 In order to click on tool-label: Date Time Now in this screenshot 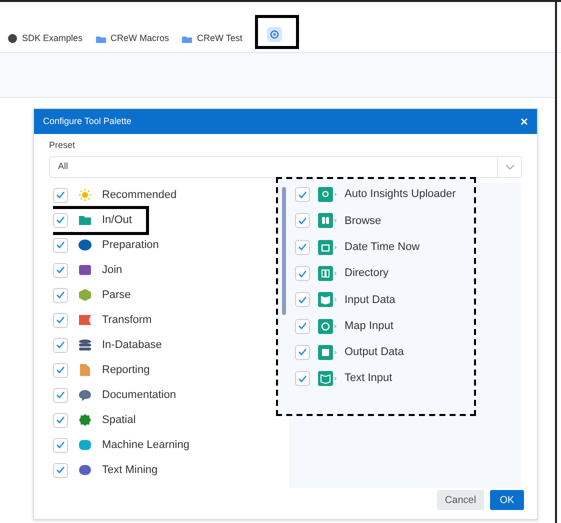, I will do `click(382, 247)`.